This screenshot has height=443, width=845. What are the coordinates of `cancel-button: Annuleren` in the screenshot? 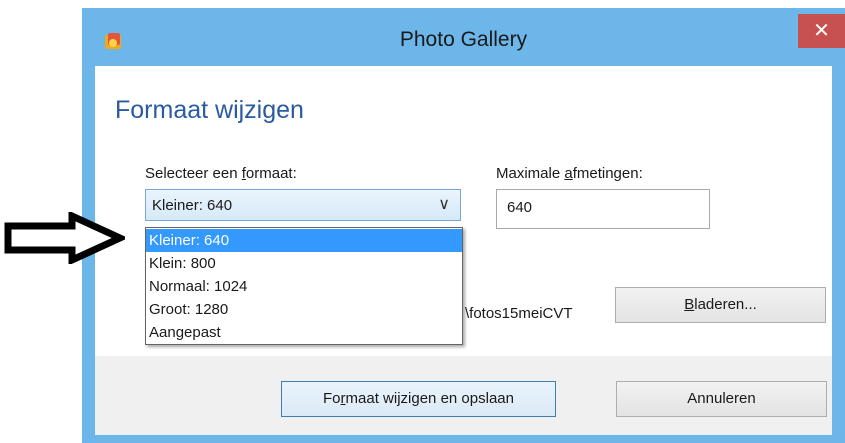 It's located at (721, 399).